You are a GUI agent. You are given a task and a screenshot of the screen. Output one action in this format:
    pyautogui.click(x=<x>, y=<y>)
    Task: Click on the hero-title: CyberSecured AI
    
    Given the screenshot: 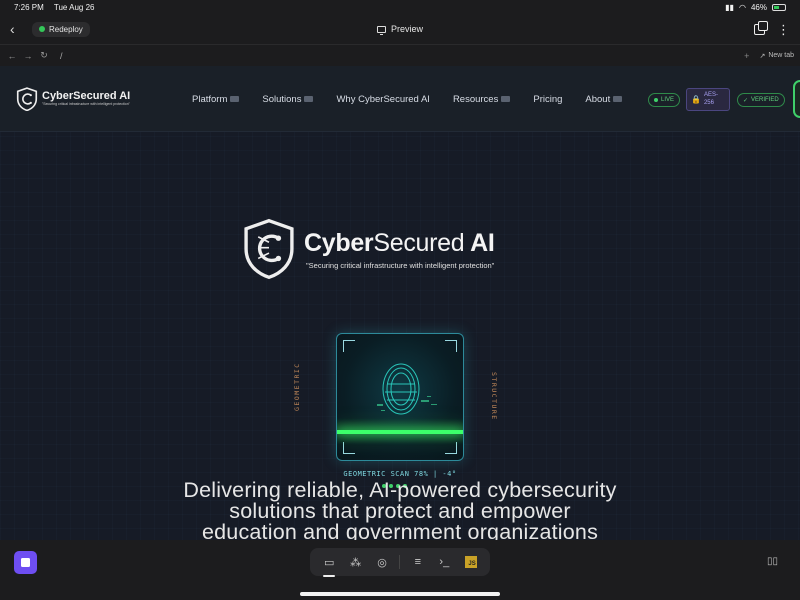 What is the action you would take?
    pyautogui.click(x=399, y=243)
    